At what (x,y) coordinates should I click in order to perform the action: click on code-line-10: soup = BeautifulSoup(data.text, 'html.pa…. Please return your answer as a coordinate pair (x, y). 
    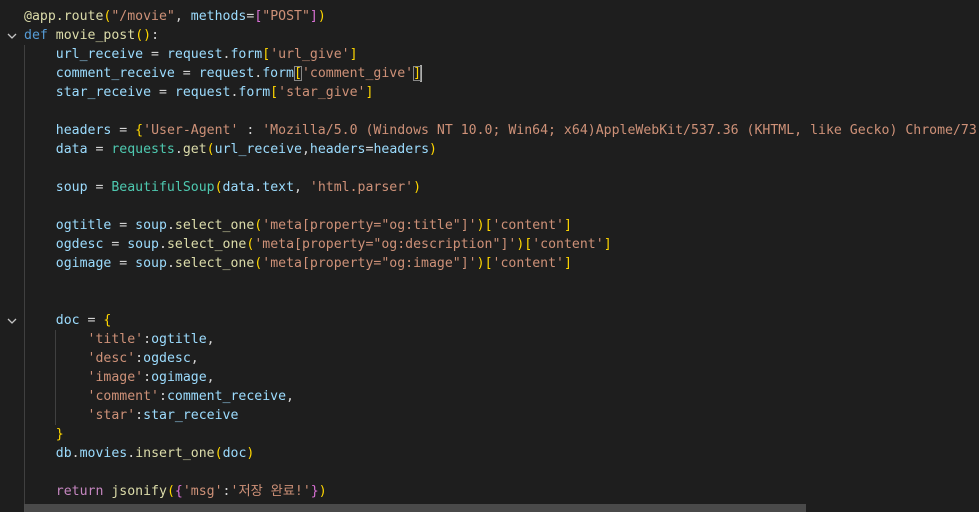
    Looking at the image, I should click on (501, 187).